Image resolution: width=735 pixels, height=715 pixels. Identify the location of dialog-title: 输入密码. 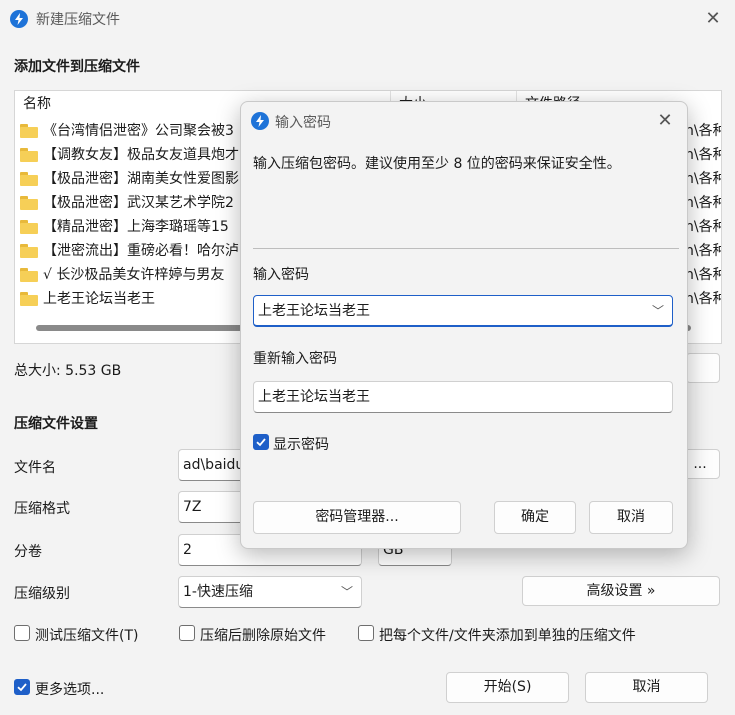
(303, 123).